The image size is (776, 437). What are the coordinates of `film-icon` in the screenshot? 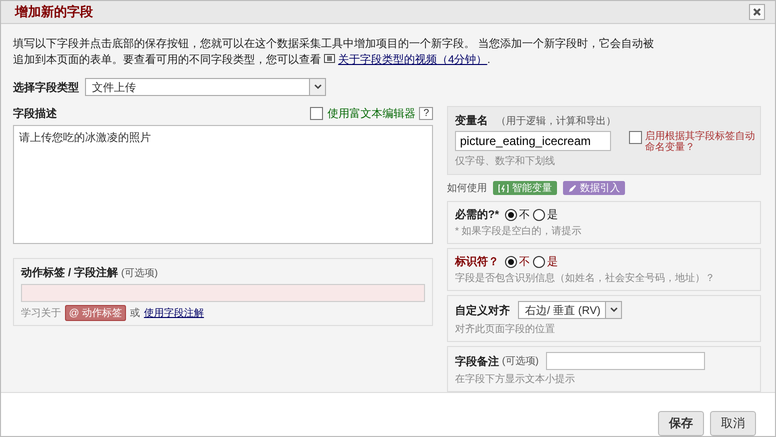 It's located at (330, 58).